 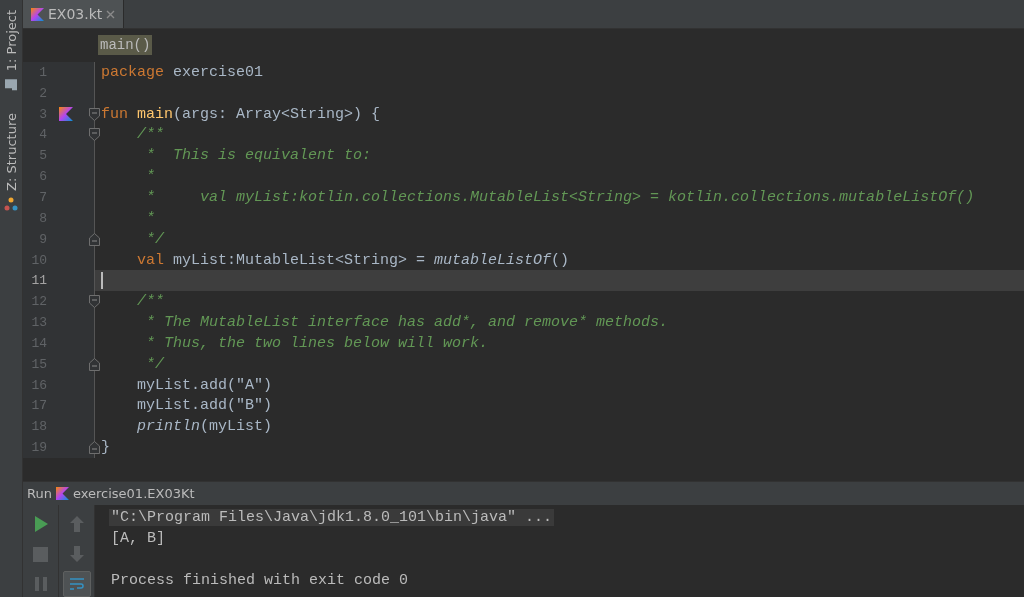 I want to click on tool-window-tab: Z: Structure, so click(x=11, y=162).